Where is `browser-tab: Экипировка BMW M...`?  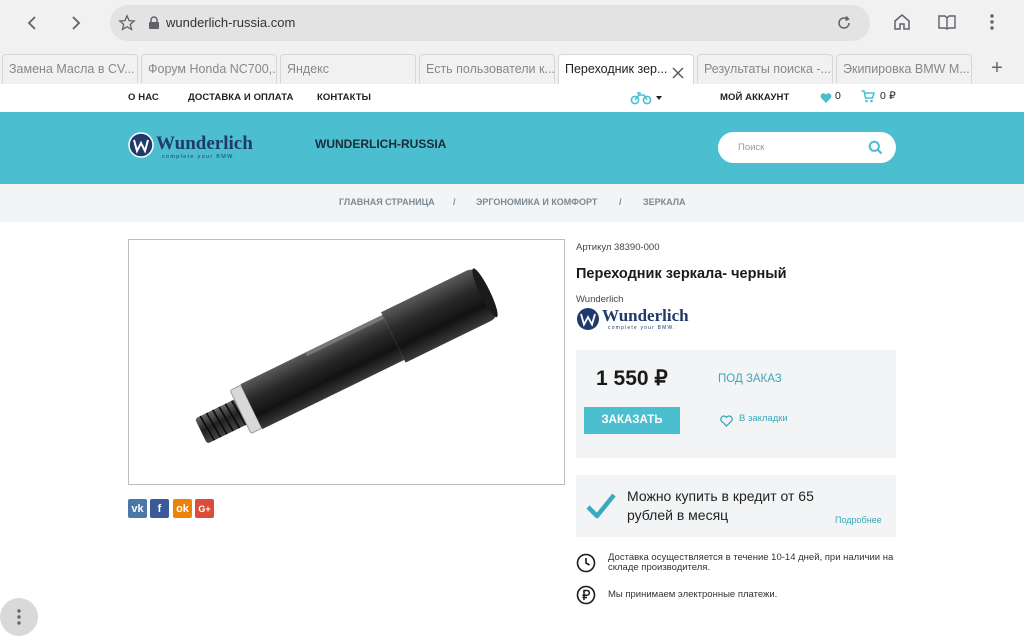 browser-tab: Экипировка BMW M... is located at coordinates (904, 68).